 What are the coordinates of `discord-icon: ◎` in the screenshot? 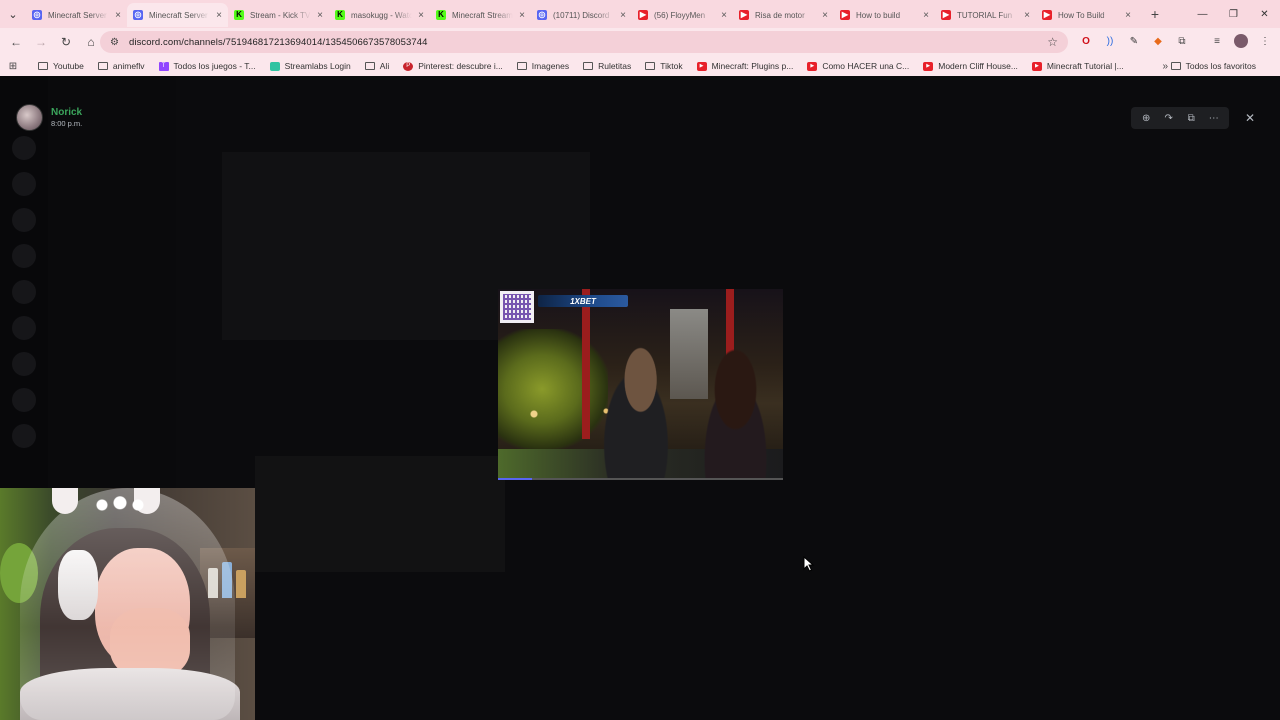 It's located at (37, 15).